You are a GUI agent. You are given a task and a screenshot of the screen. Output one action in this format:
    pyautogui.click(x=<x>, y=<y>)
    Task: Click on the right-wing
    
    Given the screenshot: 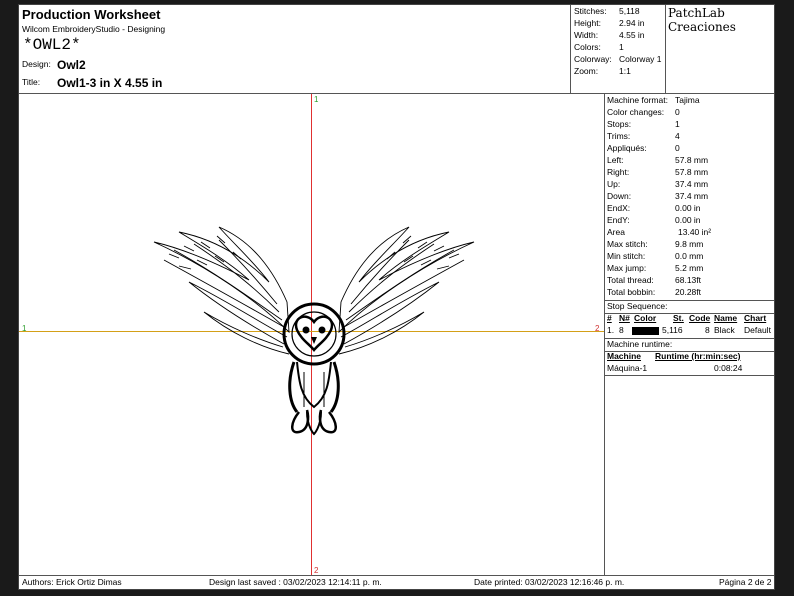 What is the action you would take?
    pyautogui.click(x=406, y=290)
    